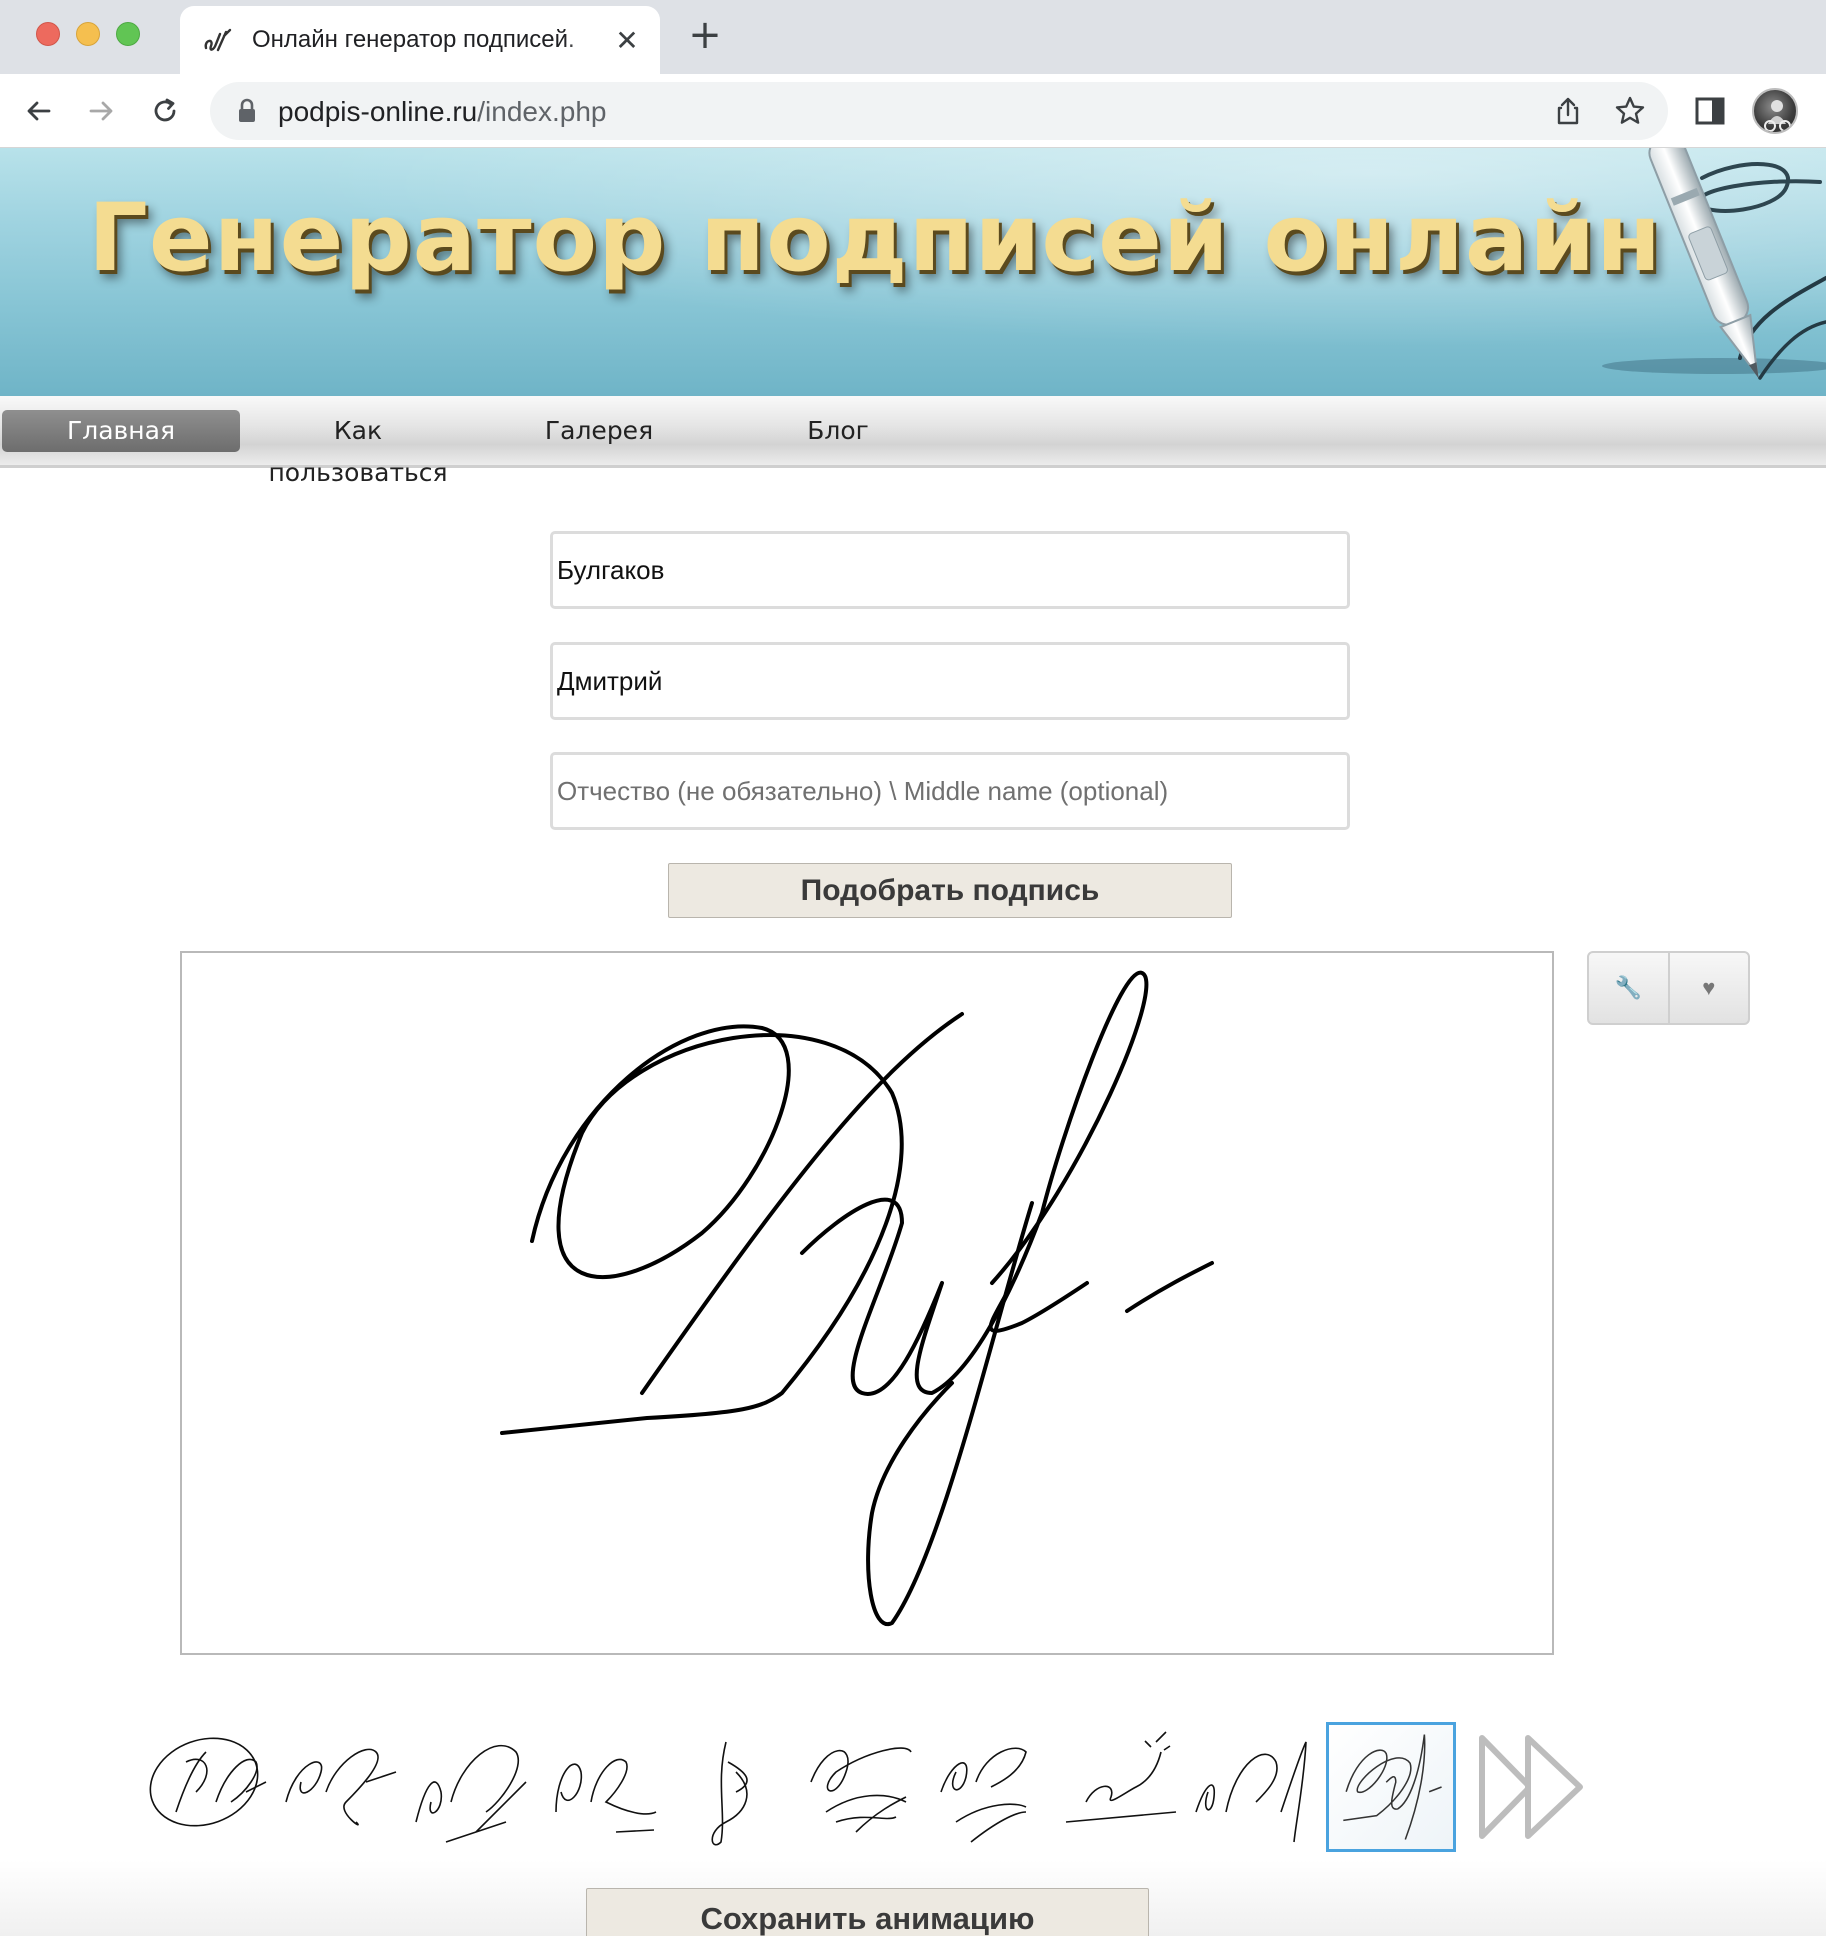  I want to click on address-bar: podpis-online.ru/index.php, so click(939, 111).